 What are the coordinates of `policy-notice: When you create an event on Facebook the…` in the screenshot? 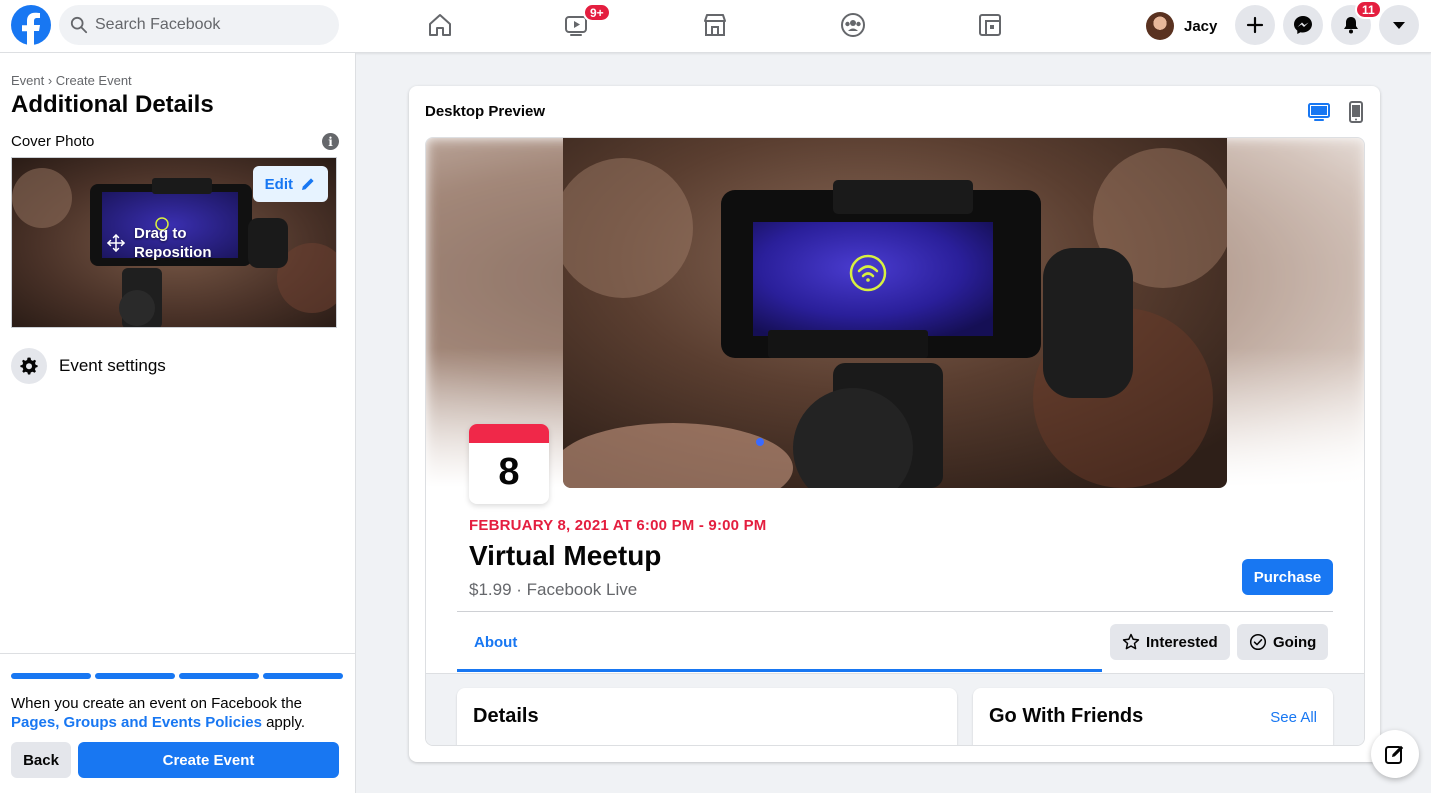 It's located at (176, 713).